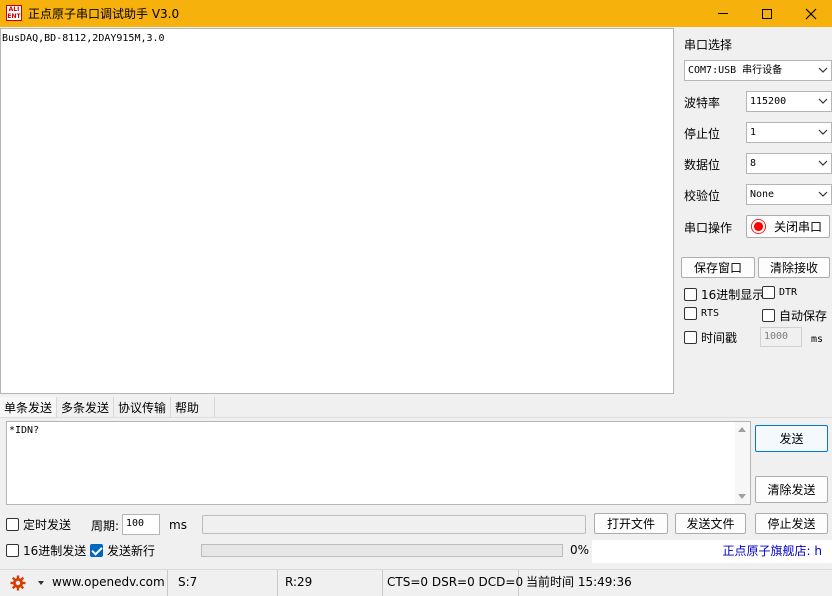  What do you see at coordinates (758, 226) in the screenshot?
I see `led-indicator-icon` at bounding box center [758, 226].